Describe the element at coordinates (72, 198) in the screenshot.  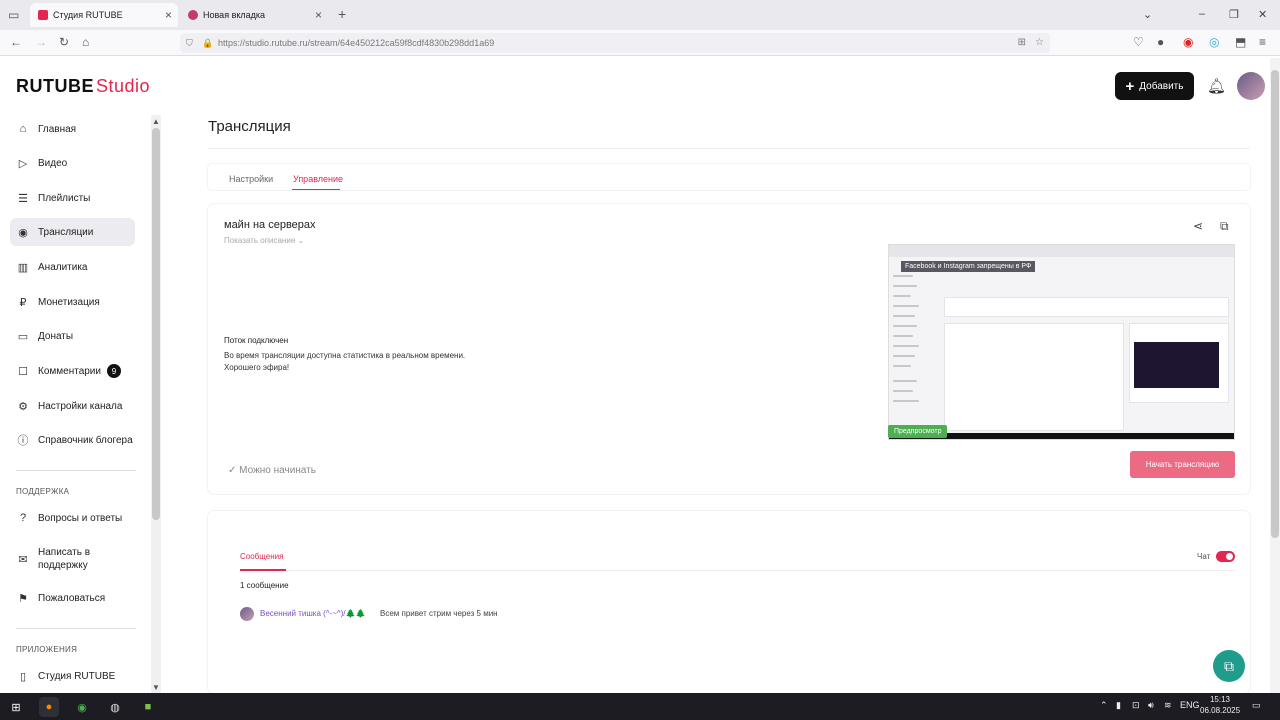
I see `sidebar-item-playlists: ☰ Плейлисты` at that location.